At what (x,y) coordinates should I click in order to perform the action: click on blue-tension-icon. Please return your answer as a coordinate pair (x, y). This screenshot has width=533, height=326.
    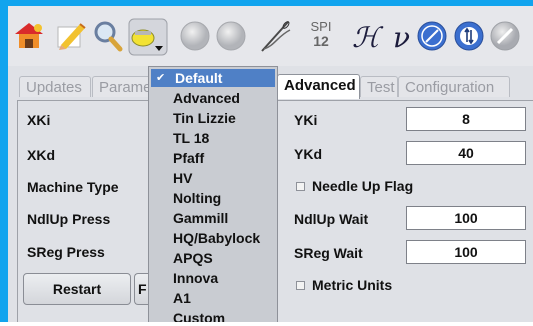
    Looking at the image, I should click on (469, 36).